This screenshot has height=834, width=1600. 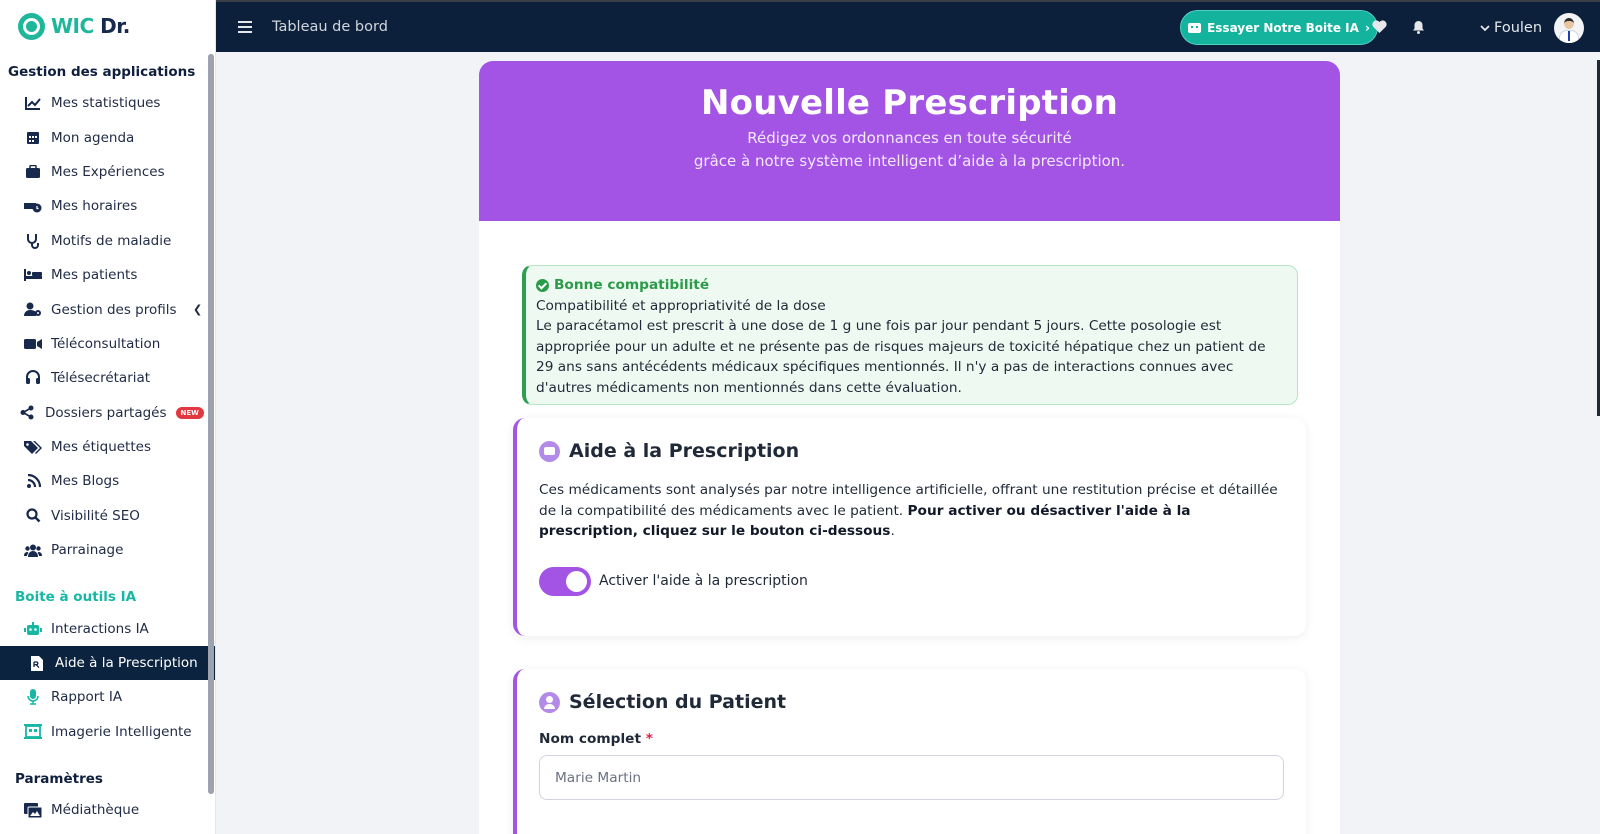 What do you see at coordinates (33, 481) in the screenshot?
I see `blog-icon` at bounding box center [33, 481].